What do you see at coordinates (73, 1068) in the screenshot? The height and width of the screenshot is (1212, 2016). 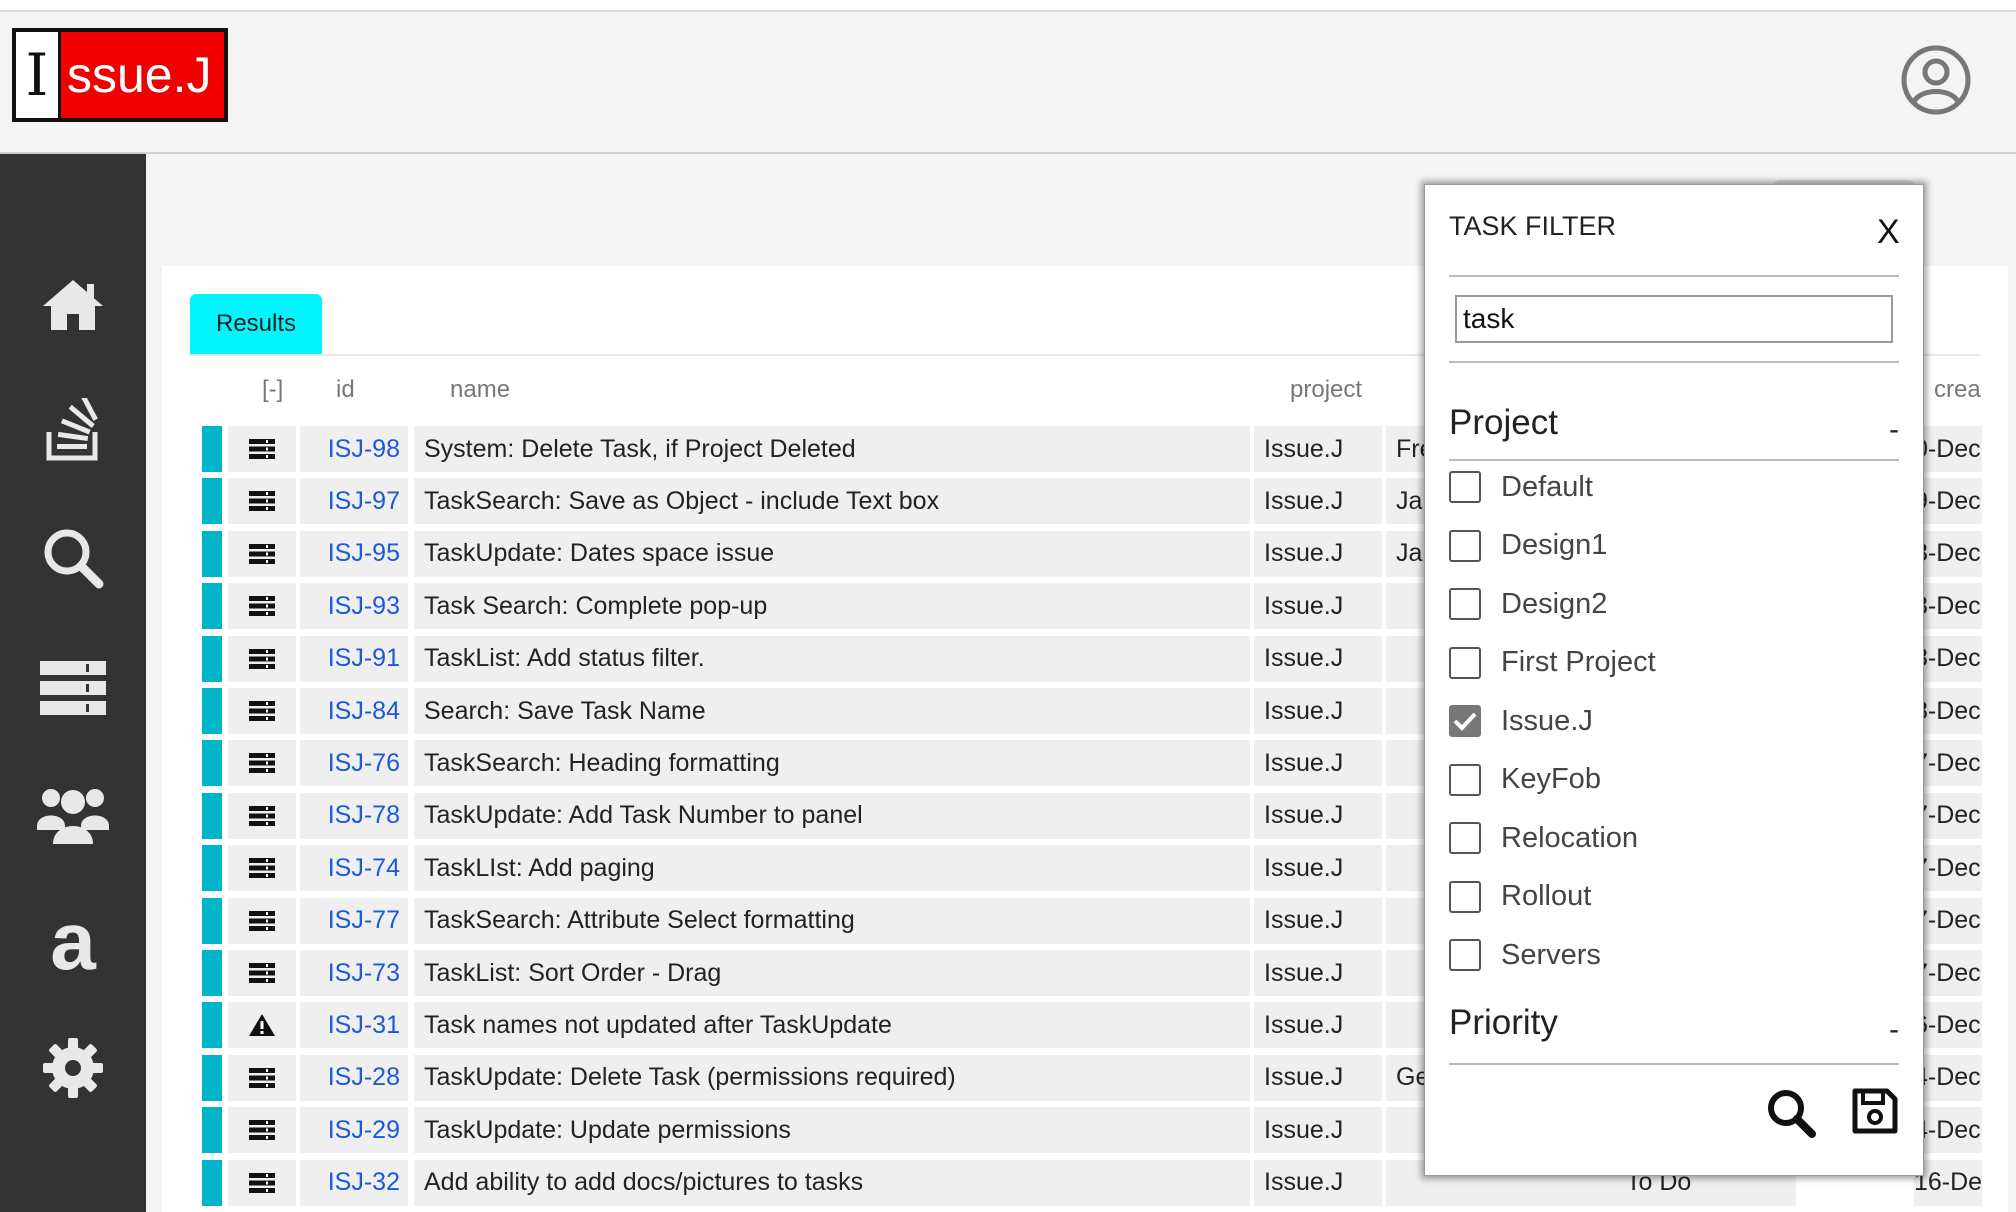 I see `sidebar-item-settings` at bounding box center [73, 1068].